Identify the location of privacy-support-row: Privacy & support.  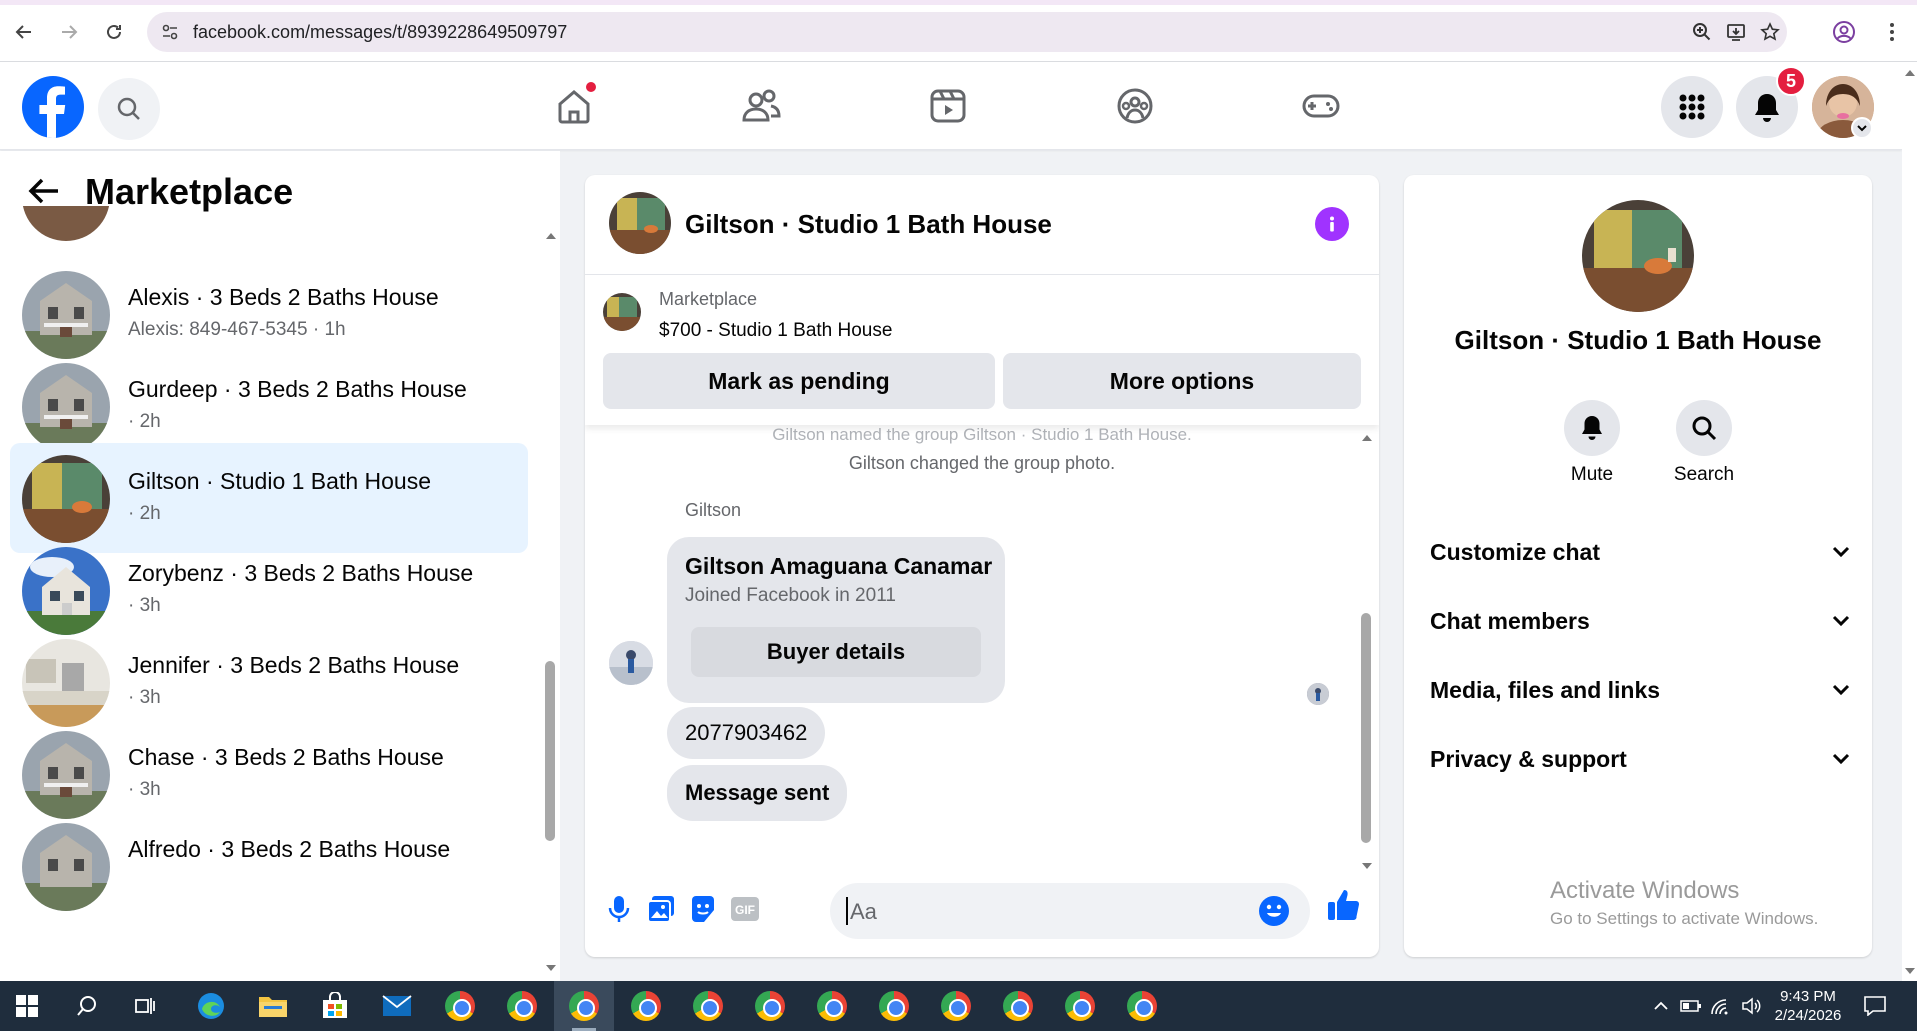
(1640, 759).